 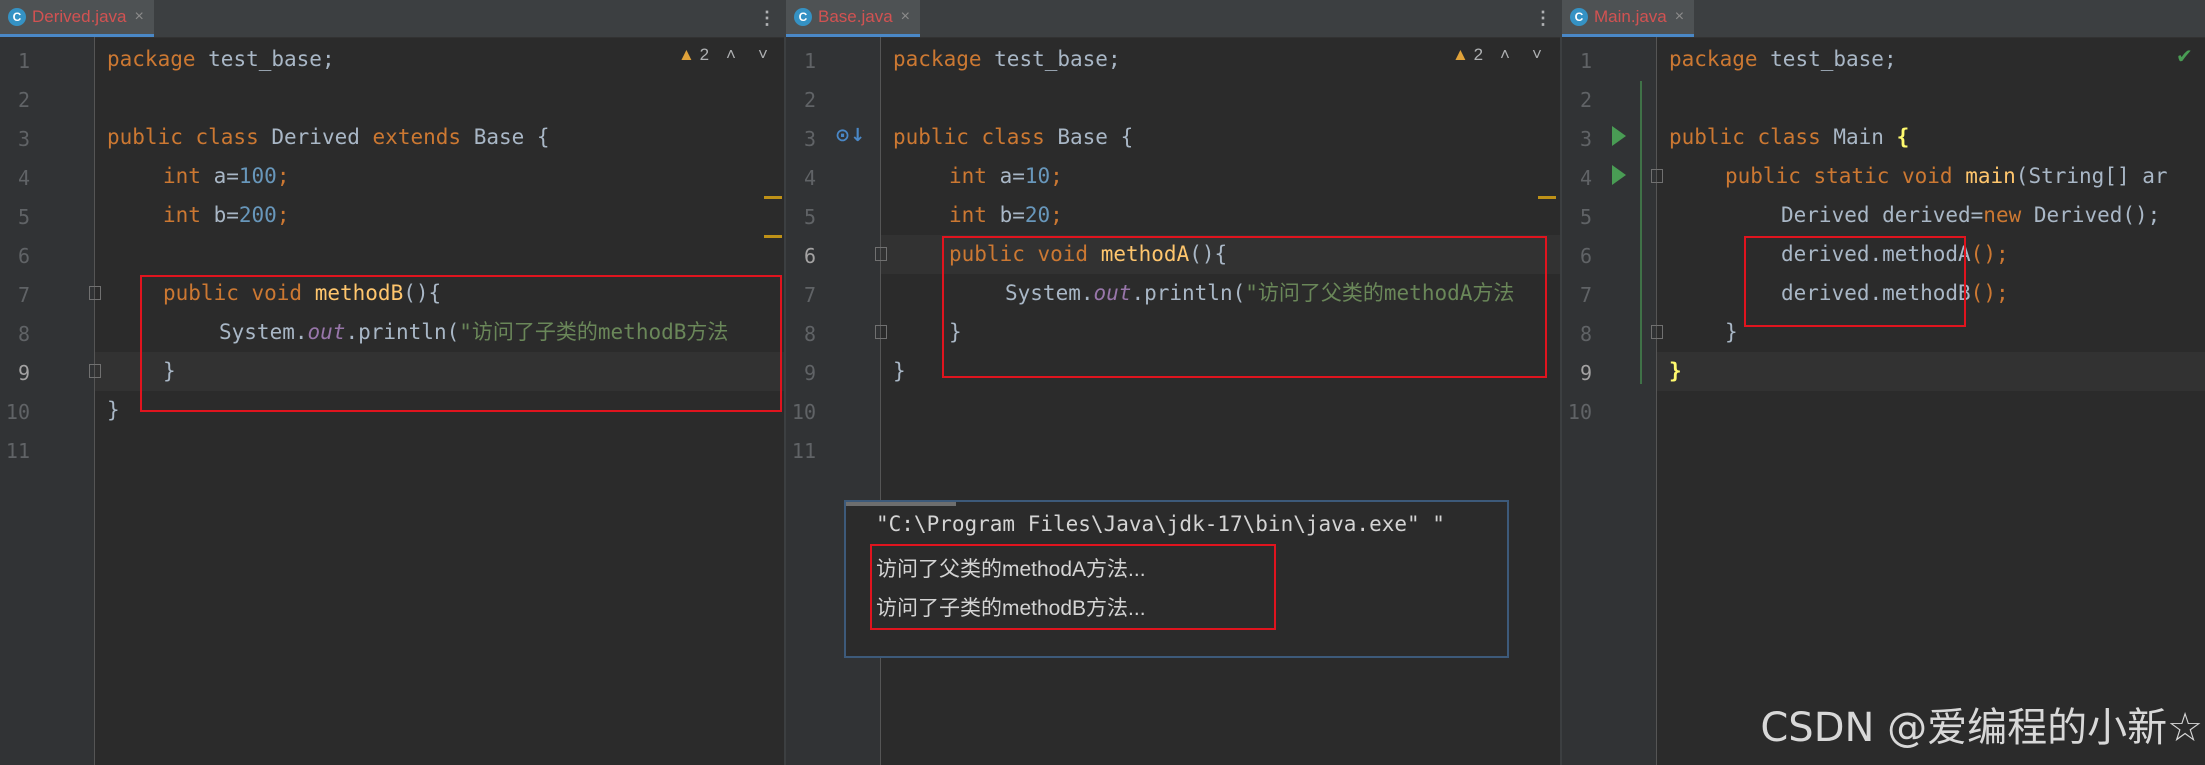 What do you see at coordinates (2008, 215) in the screenshot?
I see `token: new` at bounding box center [2008, 215].